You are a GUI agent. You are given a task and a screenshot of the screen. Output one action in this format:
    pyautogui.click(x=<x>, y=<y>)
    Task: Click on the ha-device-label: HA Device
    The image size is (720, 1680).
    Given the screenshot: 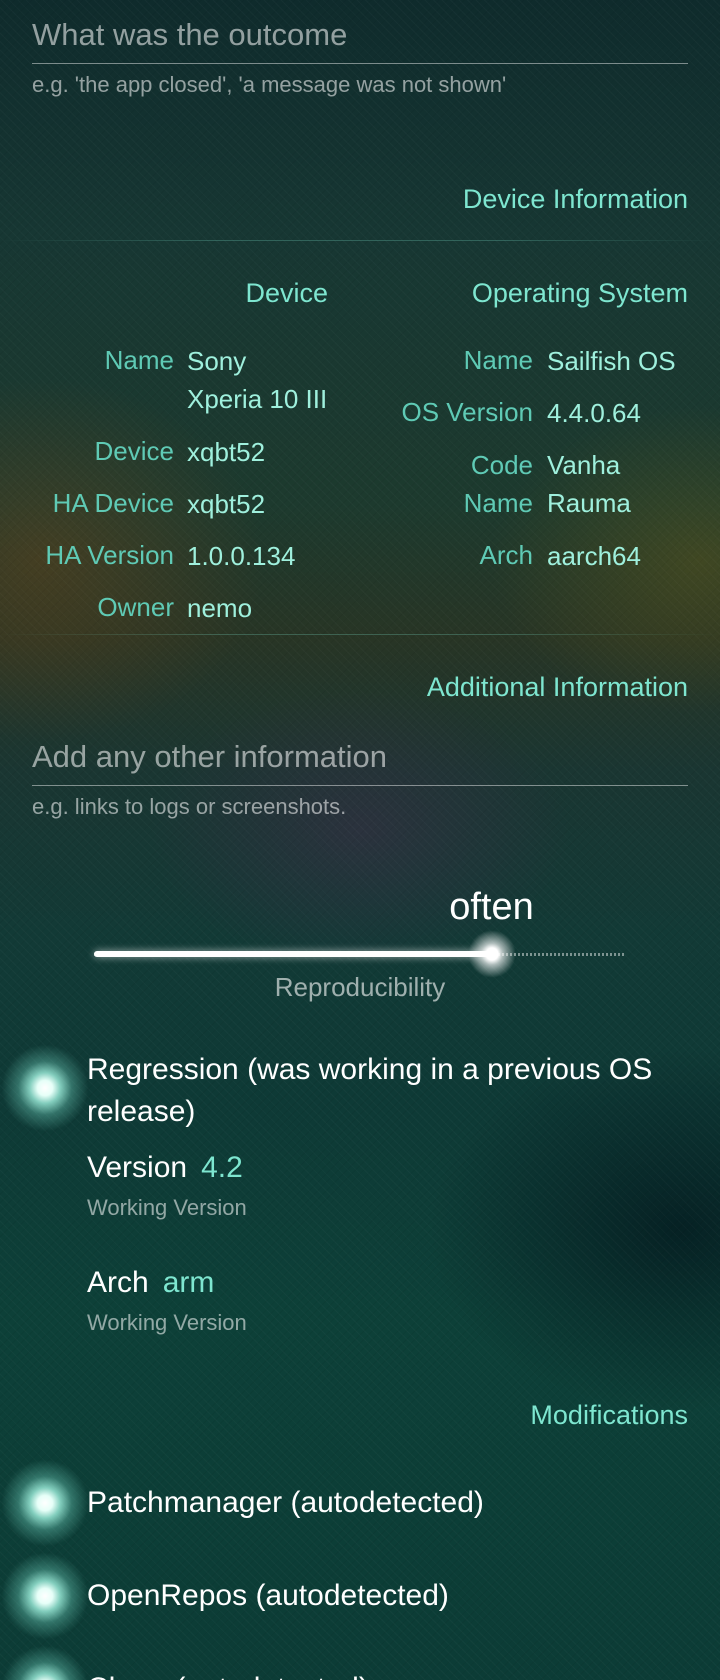 What is the action you would take?
    pyautogui.click(x=113, y=503)
    